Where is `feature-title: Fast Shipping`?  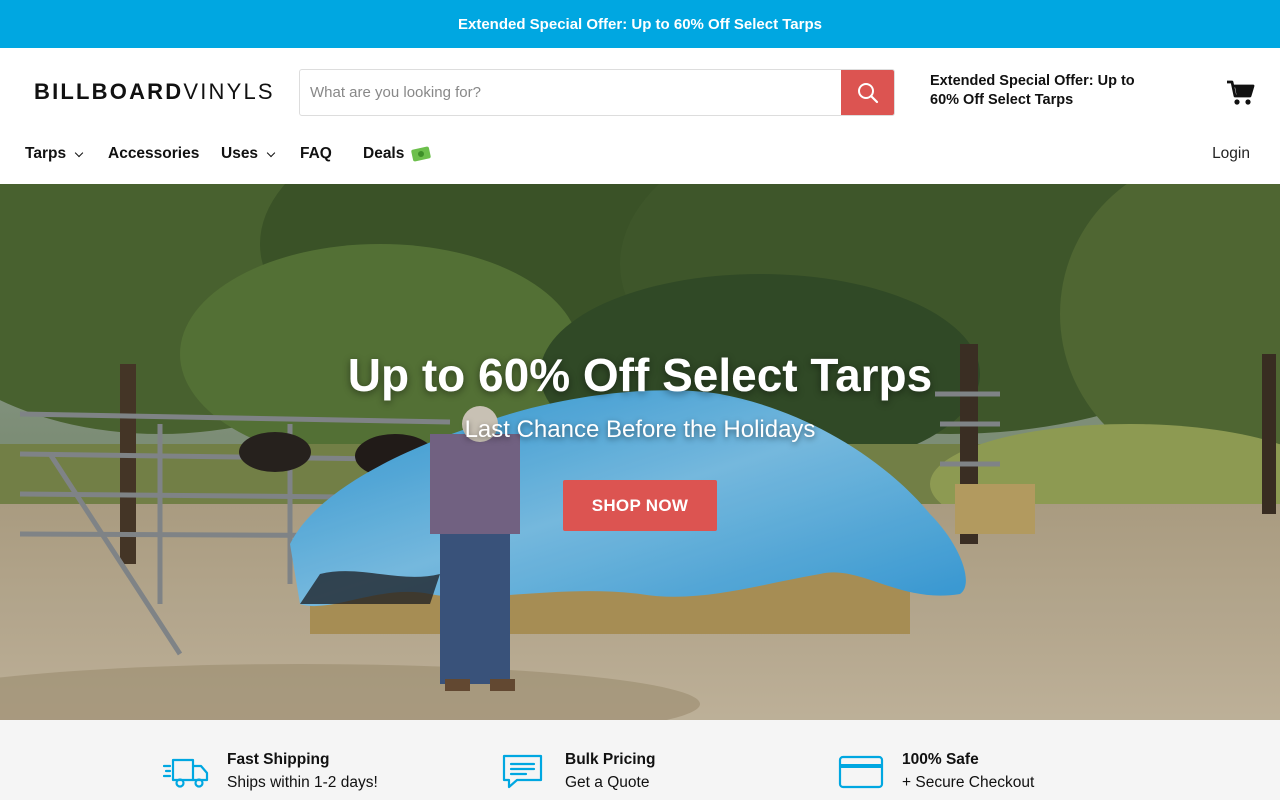
feature-title: Fast Shipping is located at coordinates (278, 759).